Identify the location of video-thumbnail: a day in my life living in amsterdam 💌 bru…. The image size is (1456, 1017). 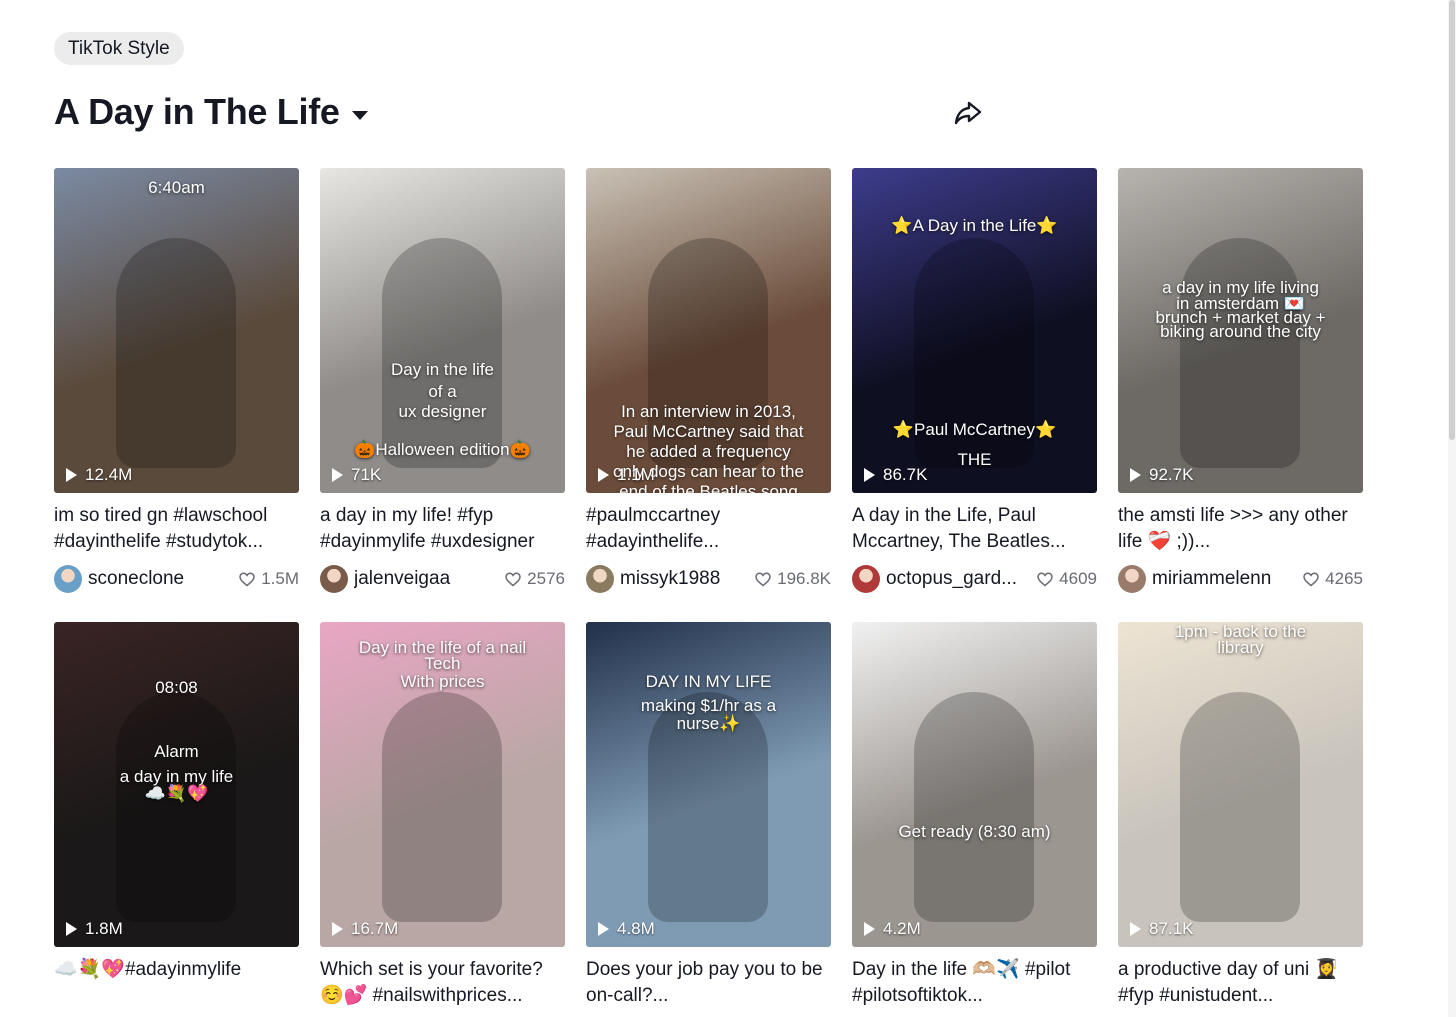
(1240, 330).